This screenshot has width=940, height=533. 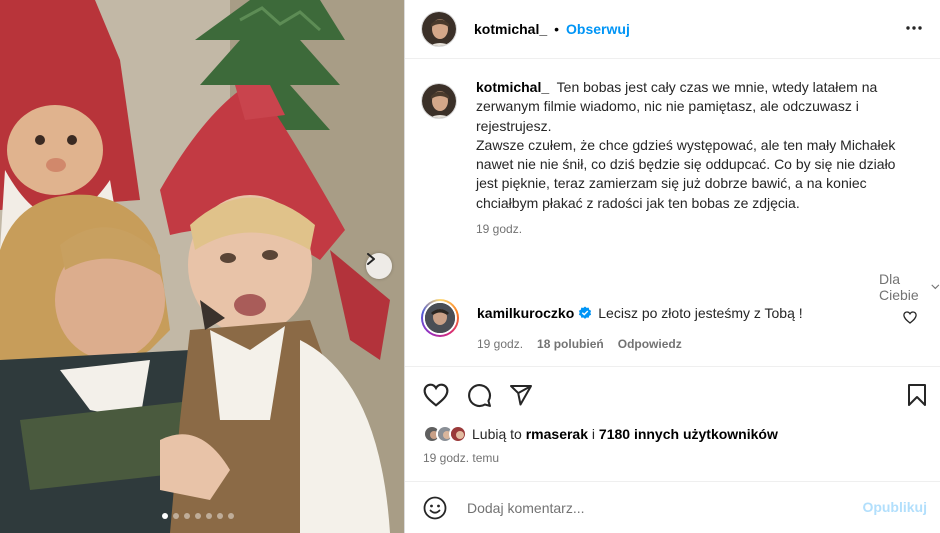 I want to click on heart-icon, so click(x=436, y=395).